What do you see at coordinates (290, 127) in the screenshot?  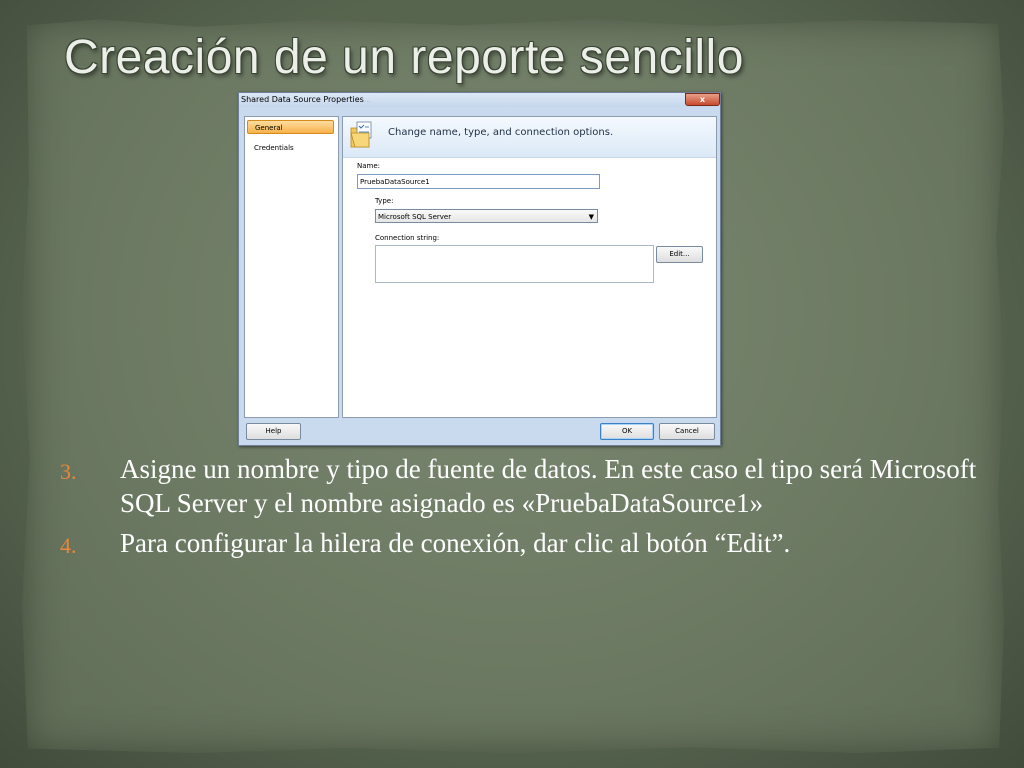 I see `nav-item-general: General` at bounding box center [290, 127].